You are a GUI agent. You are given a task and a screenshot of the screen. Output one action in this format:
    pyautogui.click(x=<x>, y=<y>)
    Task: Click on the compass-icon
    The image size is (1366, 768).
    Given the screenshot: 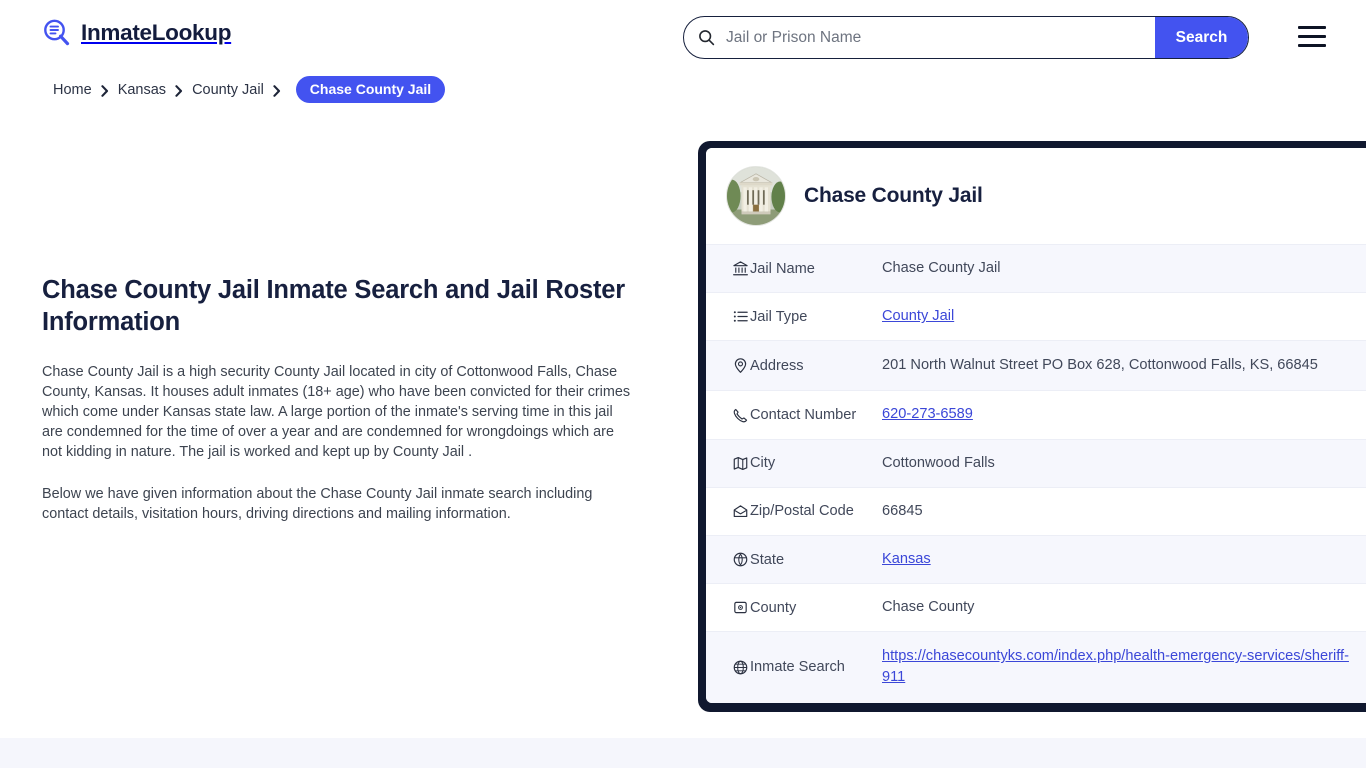 What is the action you would take?
    pyautogui.click(x=728, y=559)
    